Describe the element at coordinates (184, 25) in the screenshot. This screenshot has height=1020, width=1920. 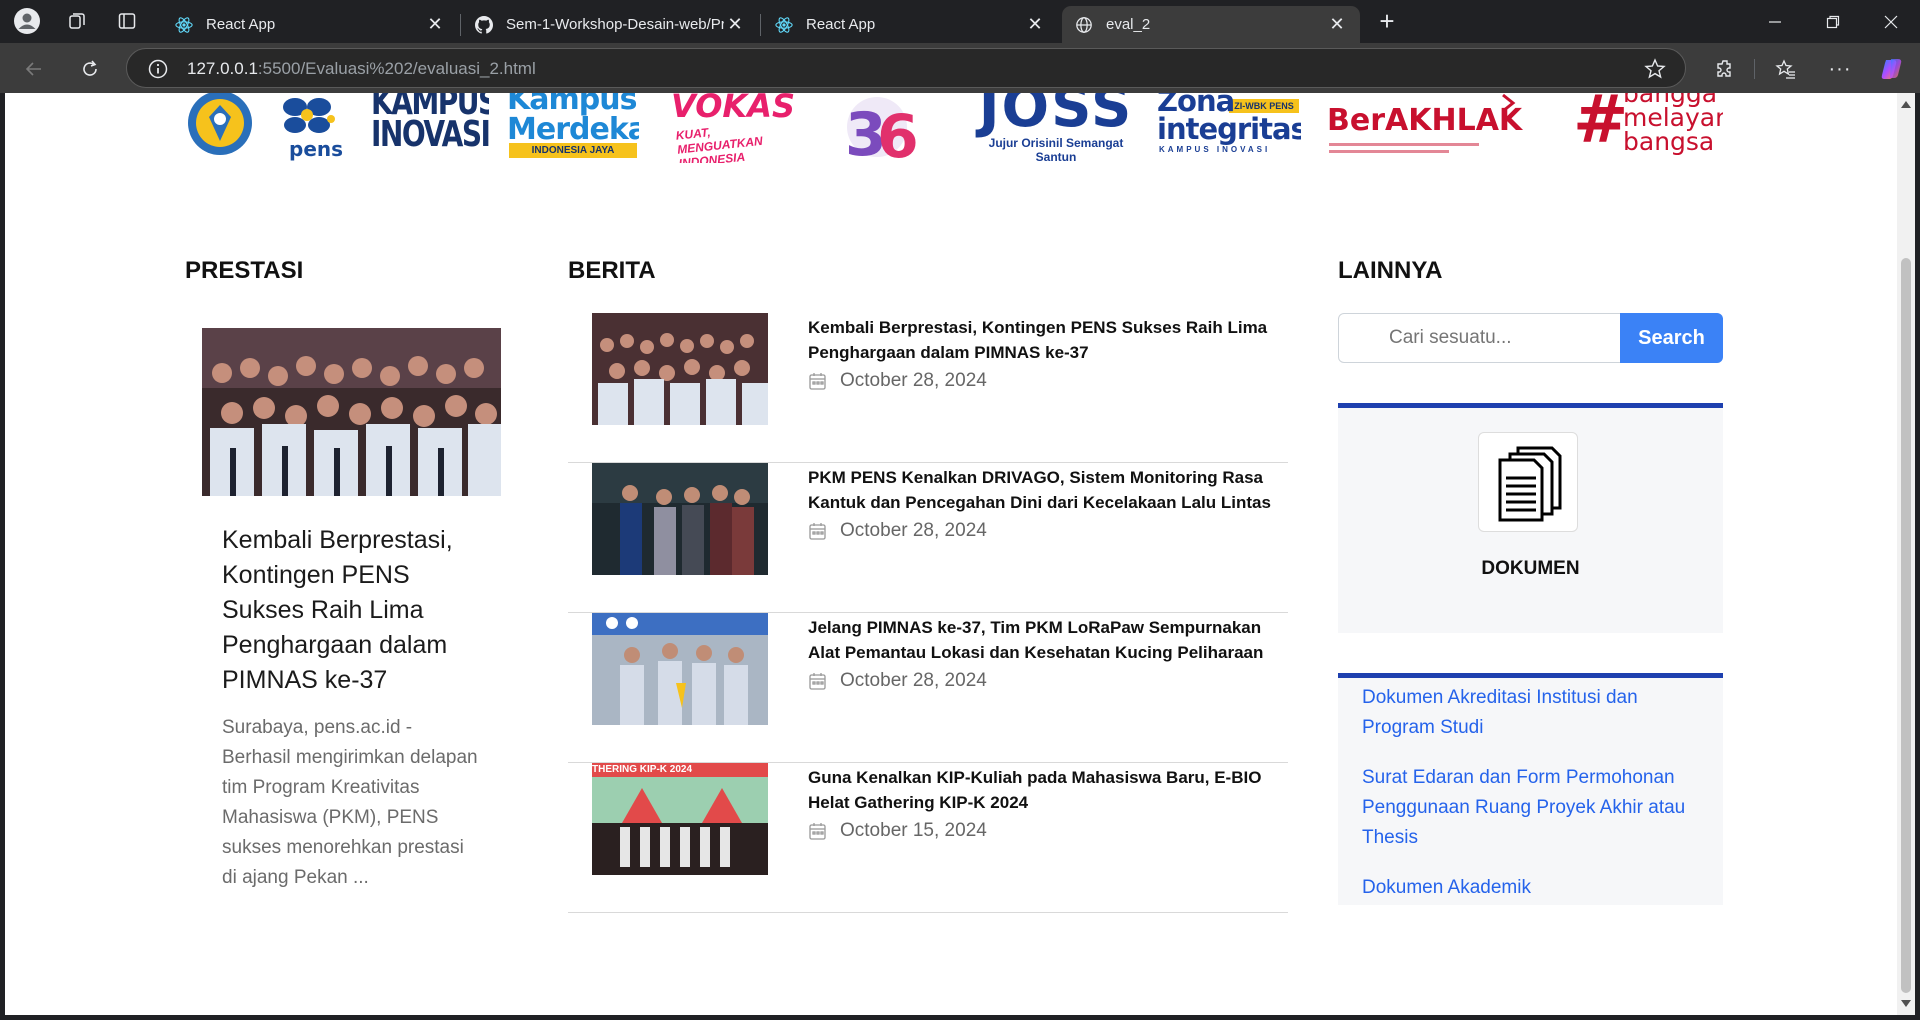
I see `react-icon` at that location.